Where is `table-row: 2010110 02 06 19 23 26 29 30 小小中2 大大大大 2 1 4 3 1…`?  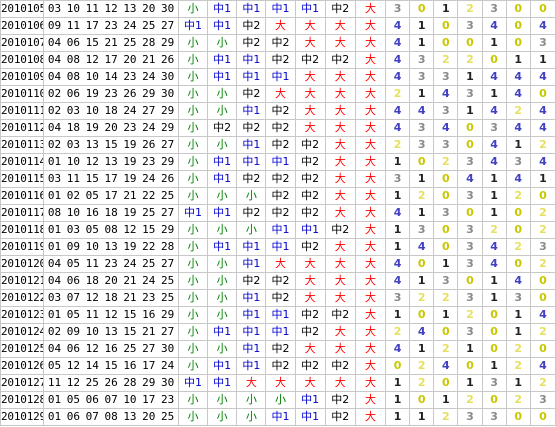
table-row: 2010110 02 06 19 23 26 29 30 小小中2 大大大大 2 1 4 3 1… is located at coordinates (278, 94).